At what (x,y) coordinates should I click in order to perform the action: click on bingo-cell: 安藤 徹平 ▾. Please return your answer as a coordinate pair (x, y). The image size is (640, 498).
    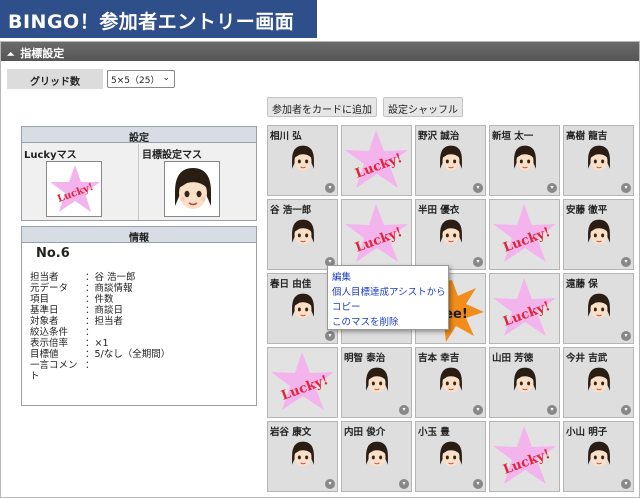
    Looking at the image, I should click on (598, 234).